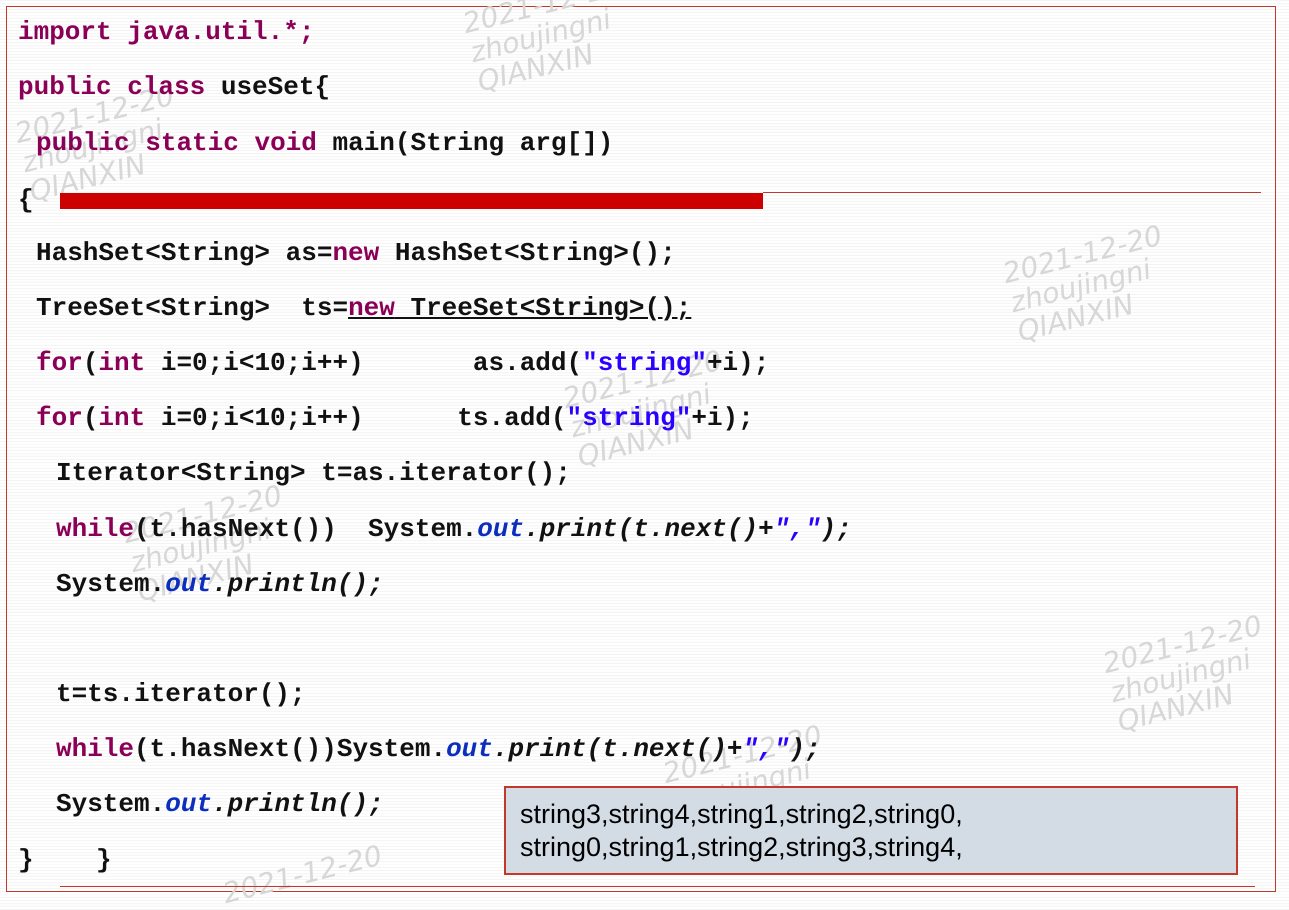 The image size is (1289, 910). Describe the element at coordinates (166, 32) in the screenshot. I see `code-line-import: import java.util.*;` at that location.